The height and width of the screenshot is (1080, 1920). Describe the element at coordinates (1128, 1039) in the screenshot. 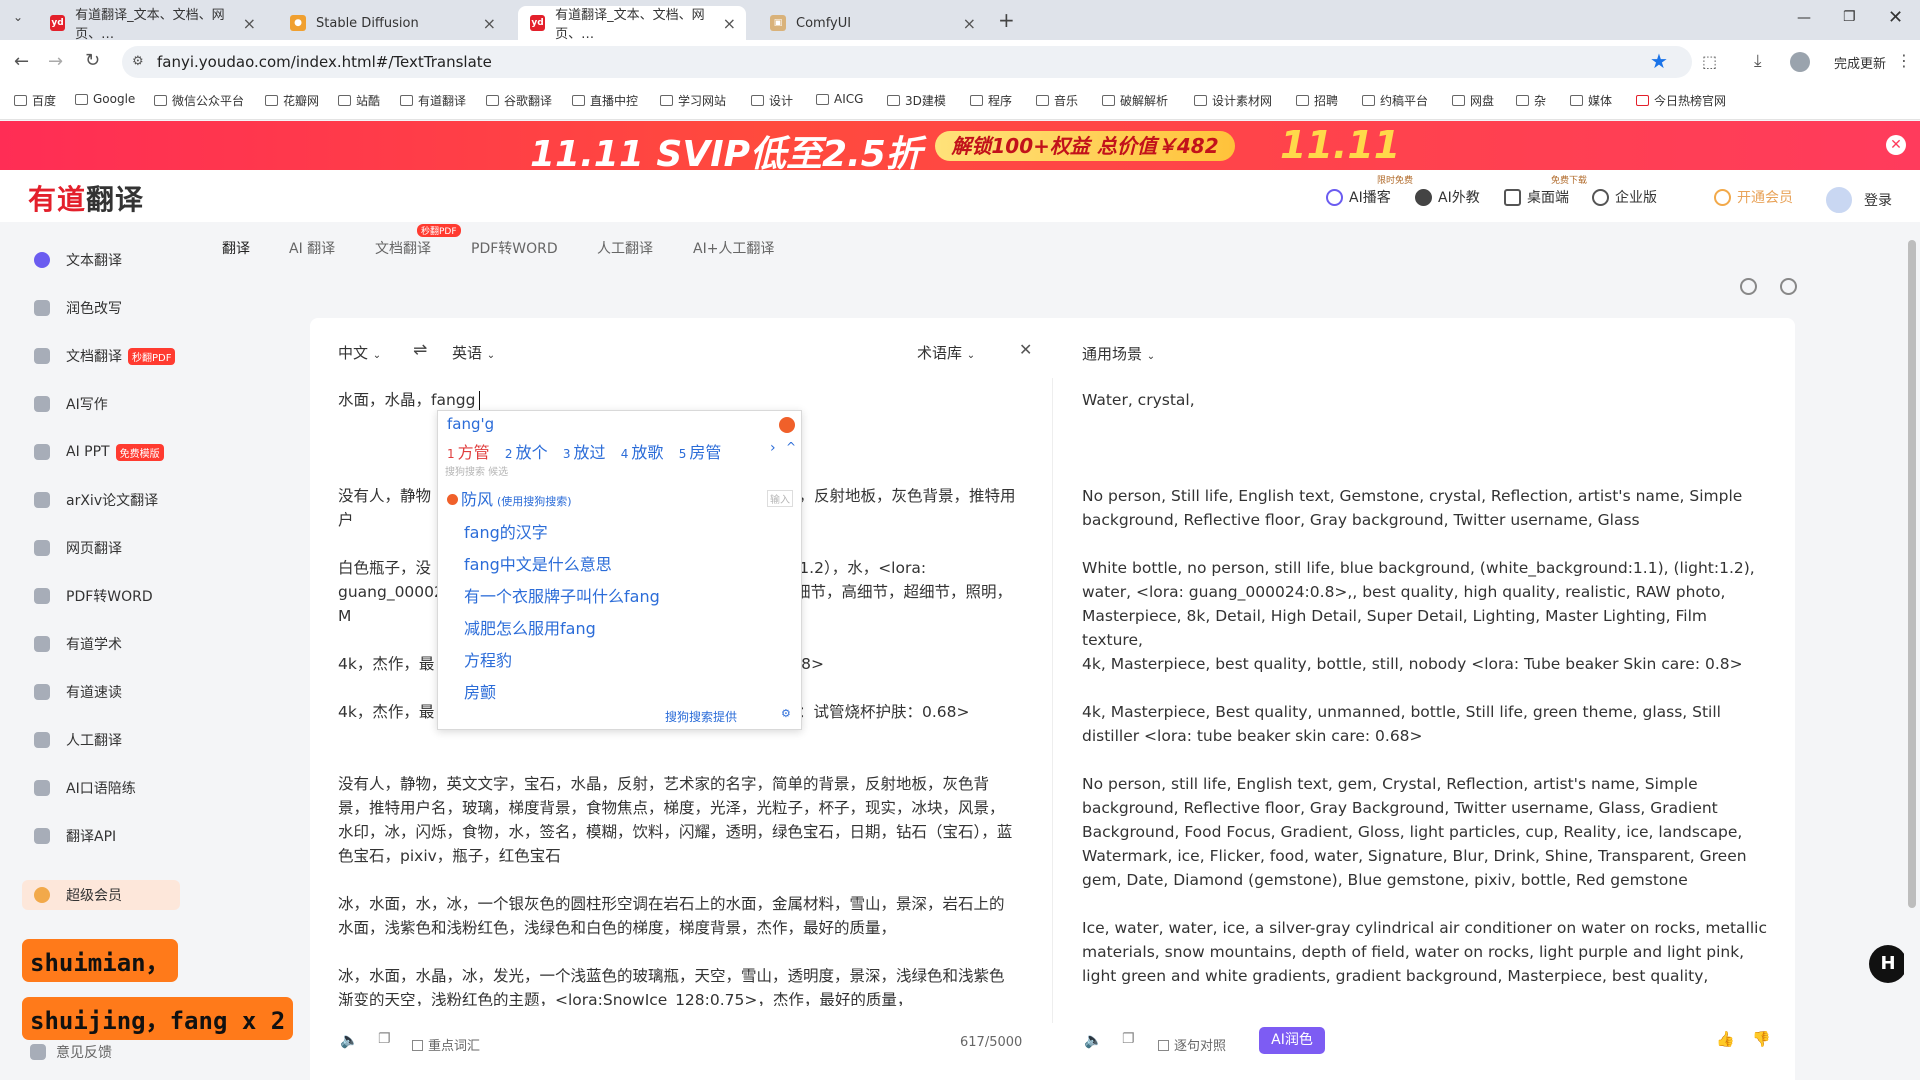

I see `target-copy-icon: ❐` at that location.